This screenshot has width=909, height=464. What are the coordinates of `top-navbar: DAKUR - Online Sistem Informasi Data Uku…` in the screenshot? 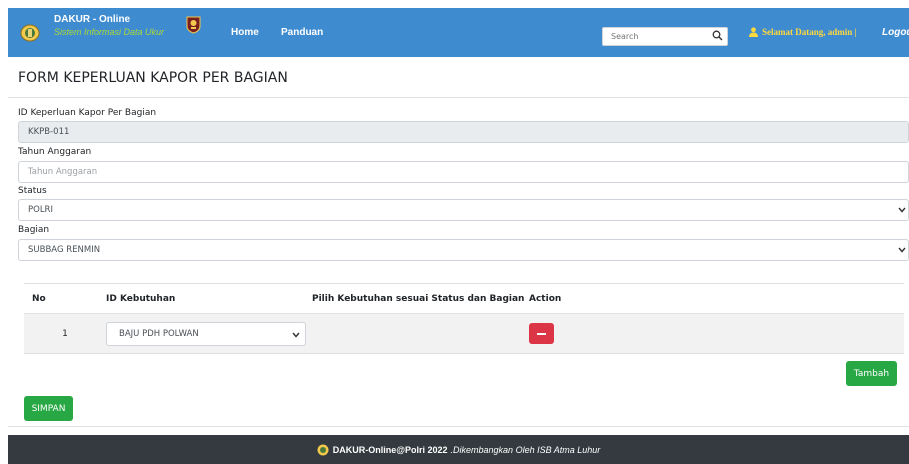 It's located at (458, 32).